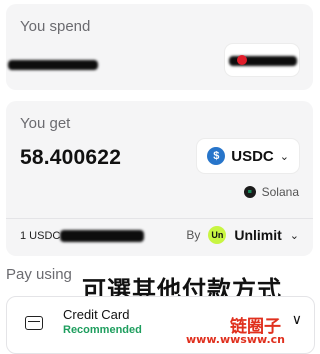  I want to click on provider-name: Unlimit, so click(258, 235).